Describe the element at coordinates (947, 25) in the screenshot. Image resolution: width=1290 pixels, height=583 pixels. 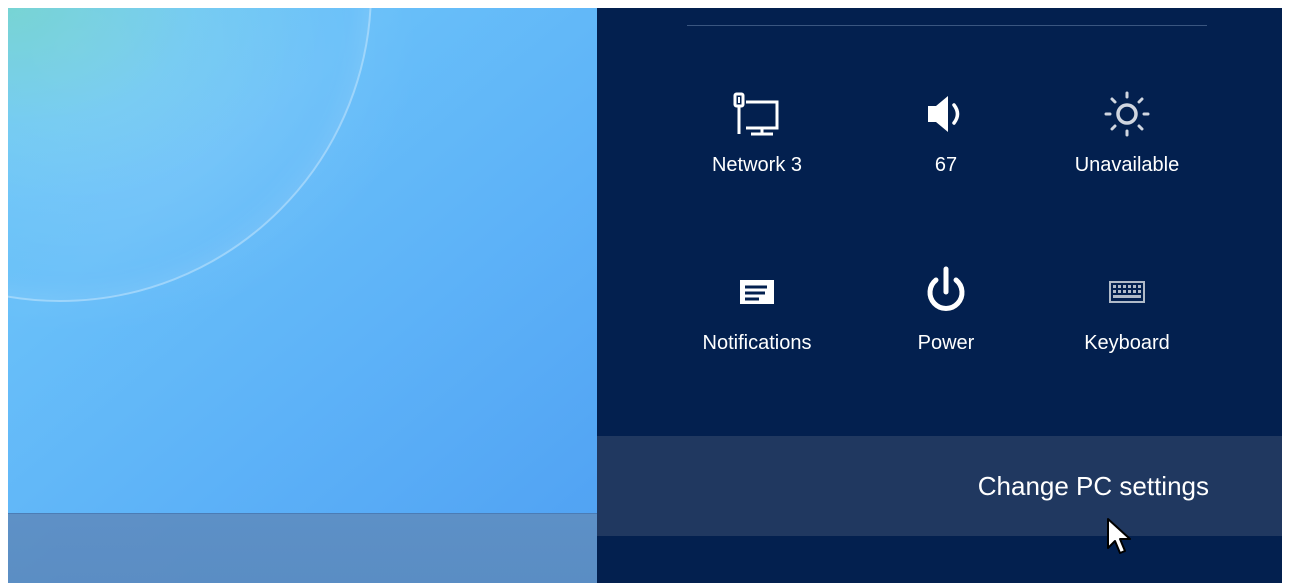
I see `charm-divider` at that location.